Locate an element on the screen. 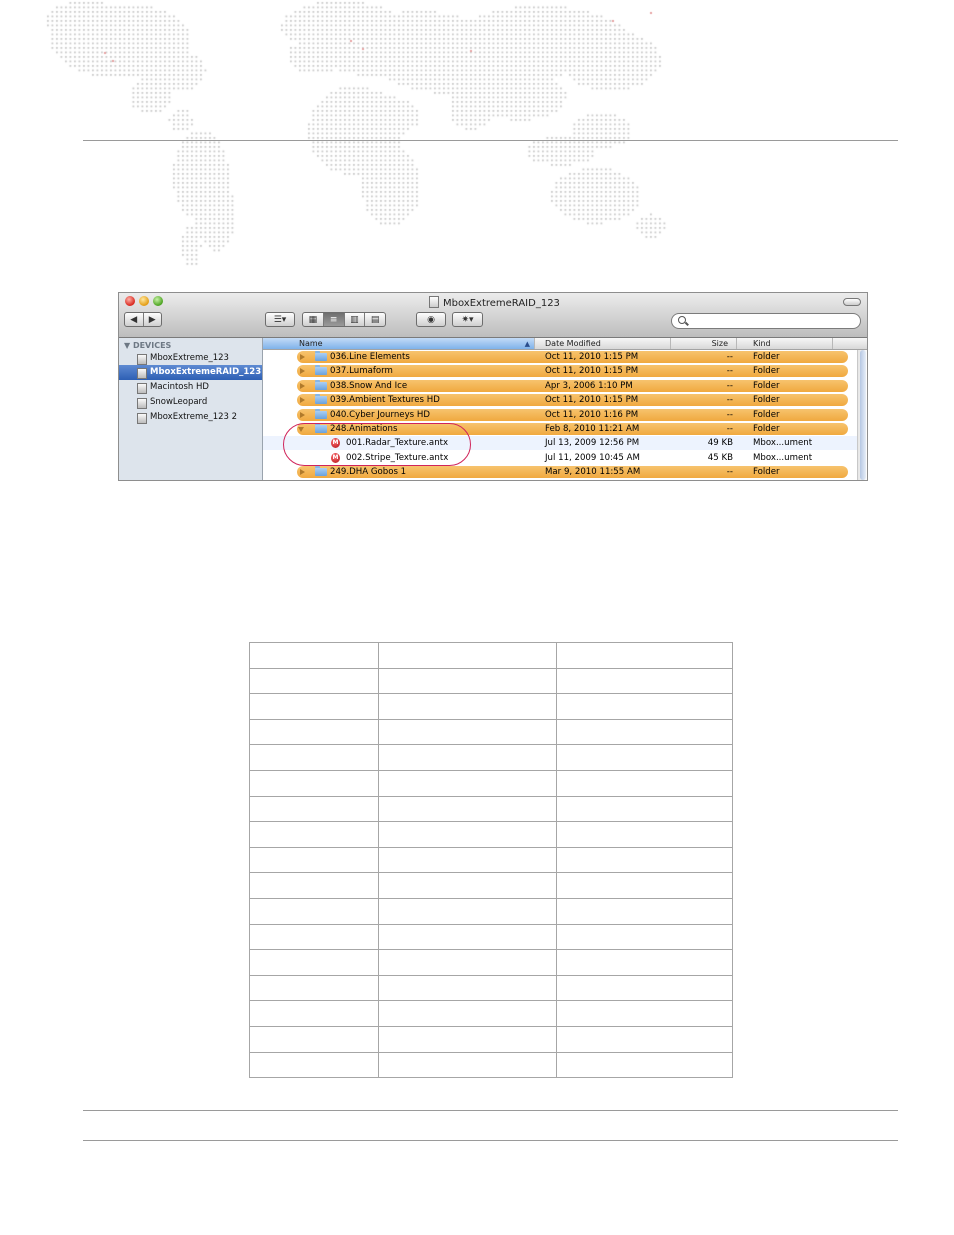 The height and width of the screenshot is (1235, 954). view-mode-control: ▦ ≡ ▥ ▤ is located at coordinates (344, 319).